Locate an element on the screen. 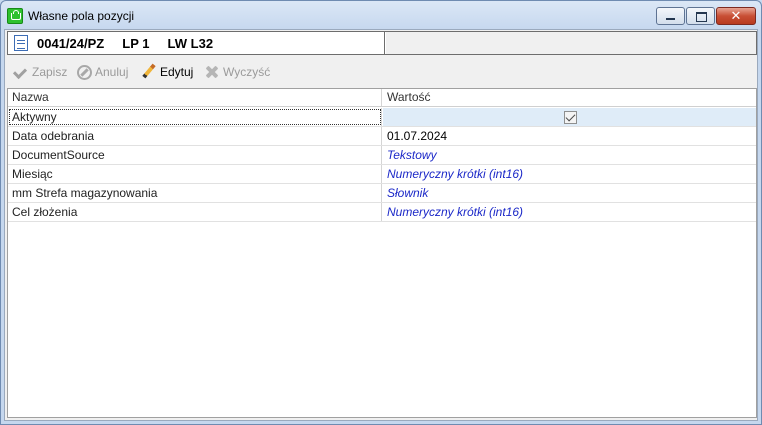 This screenshot has width=762, height=425. cancel-button: Anuluj is located at coordinates (102, 72).